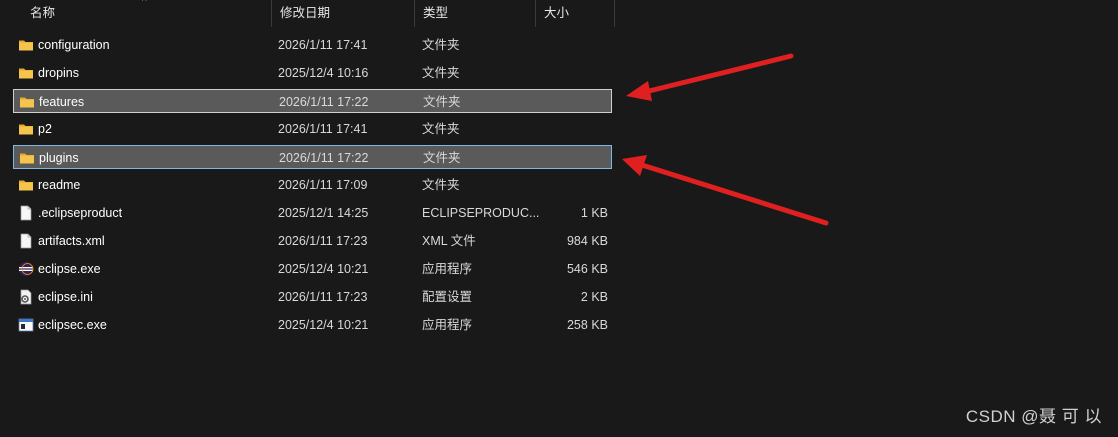  Describe the element at coordinates (72, 325) in the screenshot. I see `file-name: eclipsec.exe` at that location.